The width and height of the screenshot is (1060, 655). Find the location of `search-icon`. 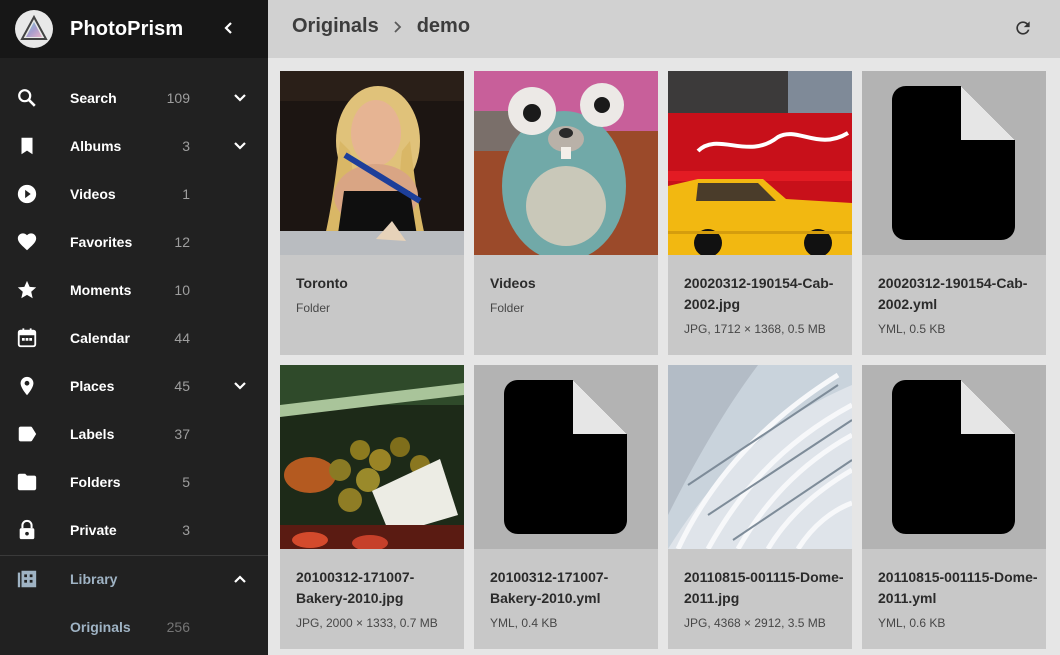

search-icon is located at coordinates (27, 98).